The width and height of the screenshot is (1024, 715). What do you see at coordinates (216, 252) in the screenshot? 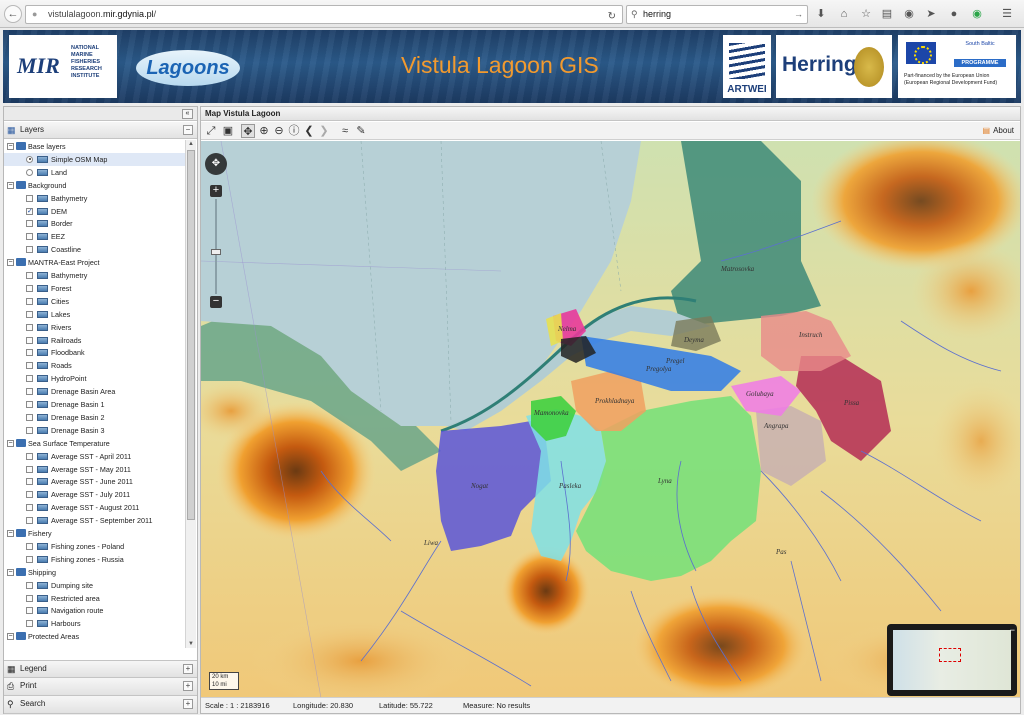
I see `zoom-slider-handle` at bounding box center [216, 252].